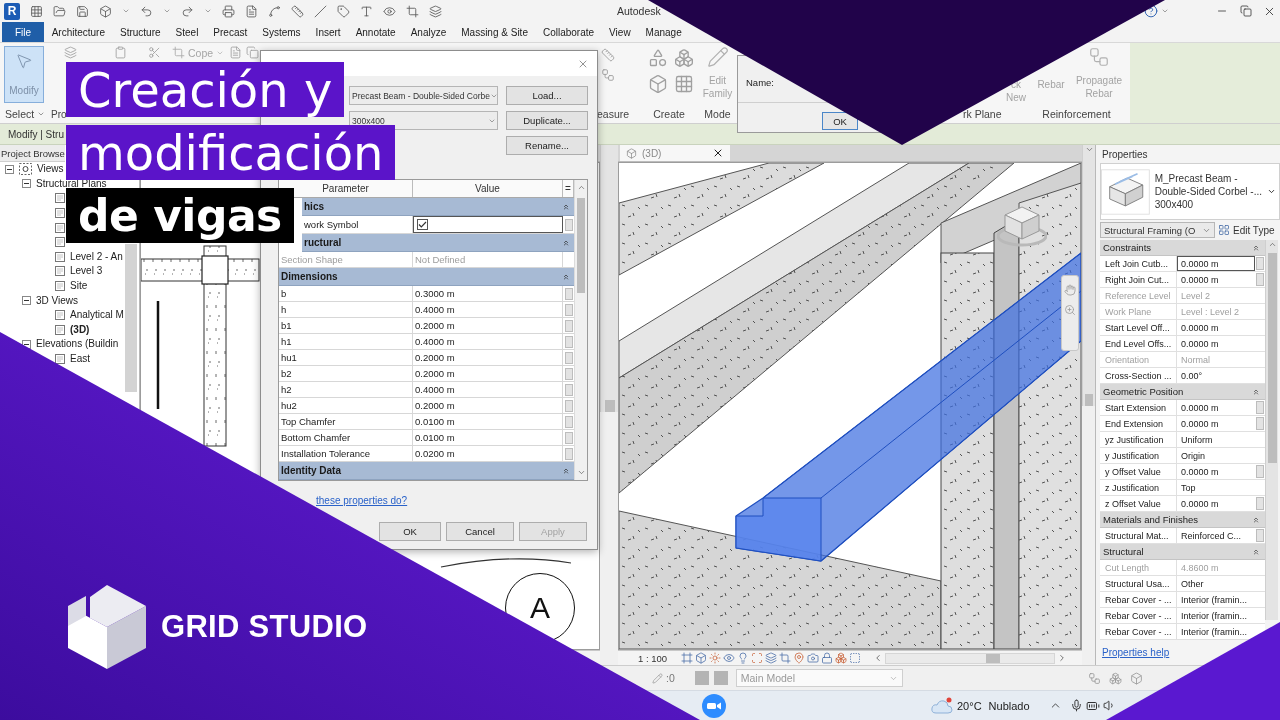  What do you see at coordinates (422, 224) in the screenshot?
I see `checkbox` at bounding box center [422, 224].